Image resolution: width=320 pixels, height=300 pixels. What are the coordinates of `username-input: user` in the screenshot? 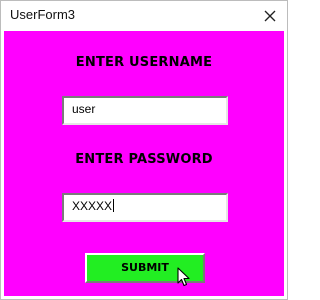 It's located at (145, 110).